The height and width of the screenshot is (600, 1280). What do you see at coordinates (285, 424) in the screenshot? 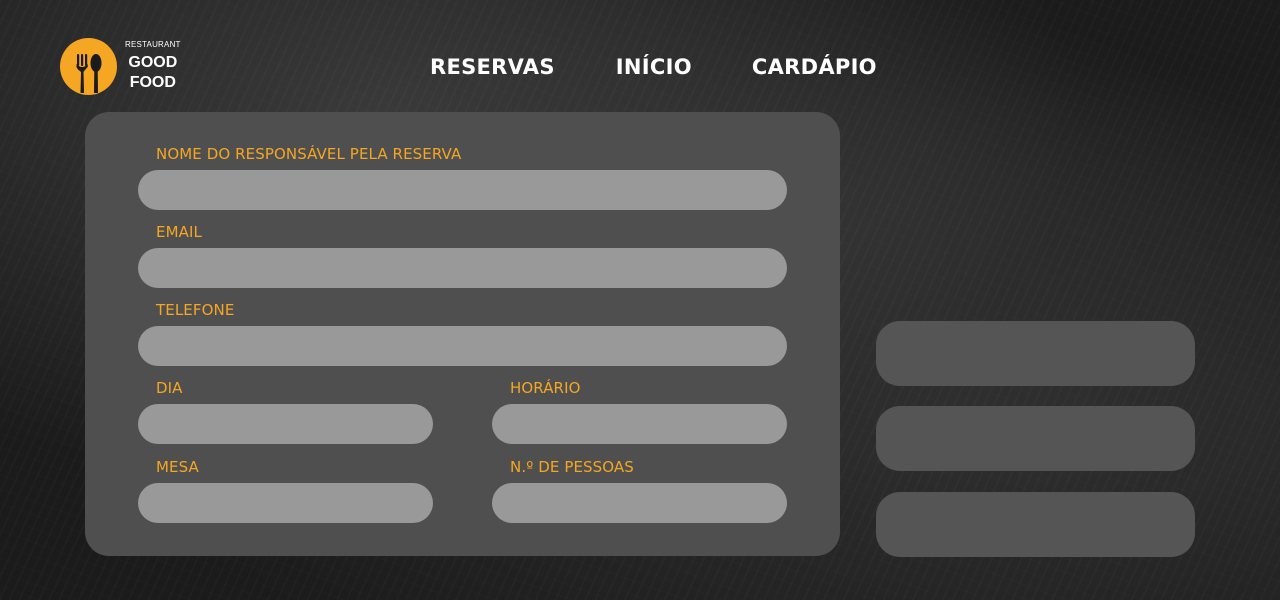
I see `dia-field` at bounding box center [285, 424].